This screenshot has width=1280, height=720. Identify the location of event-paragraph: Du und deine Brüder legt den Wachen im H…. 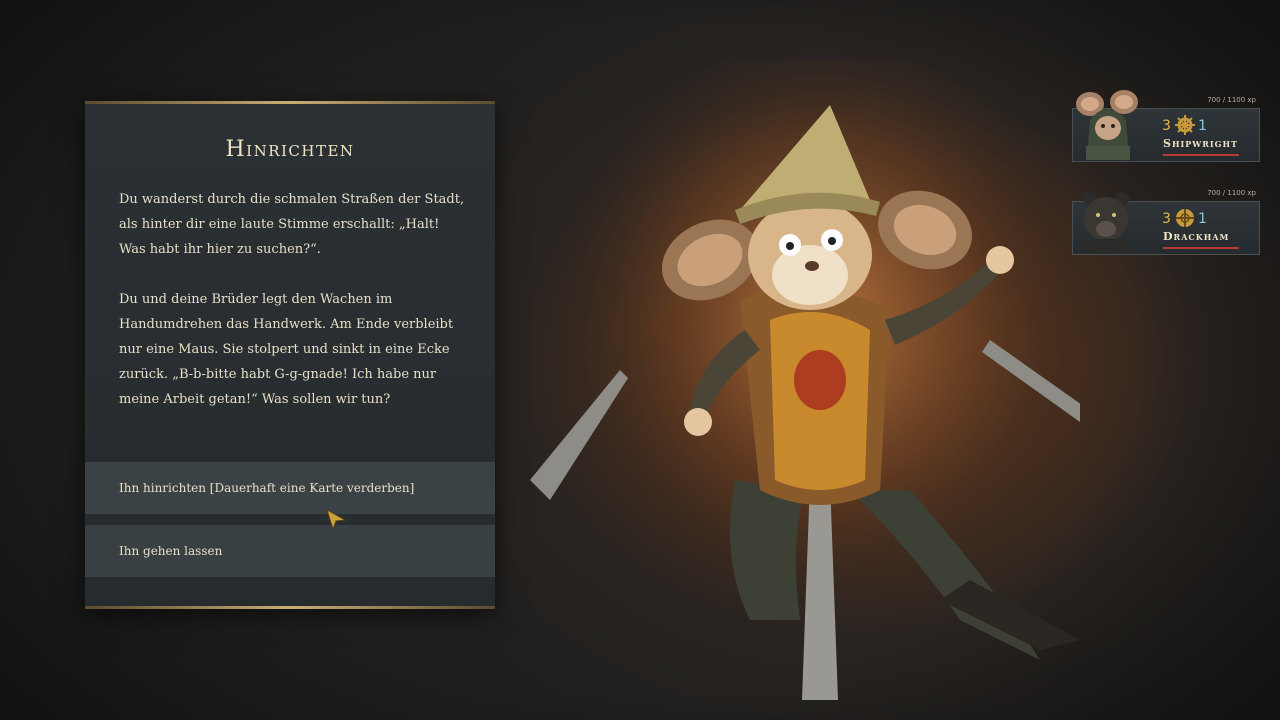
(286, 349).